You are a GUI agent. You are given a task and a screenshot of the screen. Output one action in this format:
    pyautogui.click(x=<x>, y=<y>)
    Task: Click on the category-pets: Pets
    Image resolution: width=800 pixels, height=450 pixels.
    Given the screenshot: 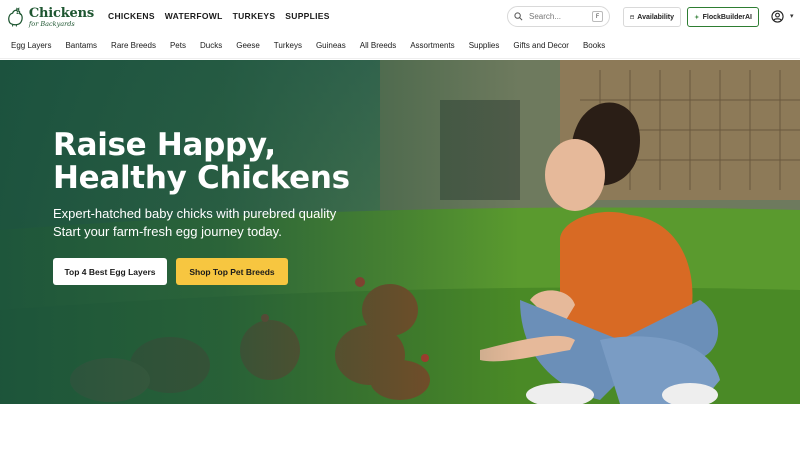 What is the action you would take?
    pyautogui.click(x=178, y=45)
    